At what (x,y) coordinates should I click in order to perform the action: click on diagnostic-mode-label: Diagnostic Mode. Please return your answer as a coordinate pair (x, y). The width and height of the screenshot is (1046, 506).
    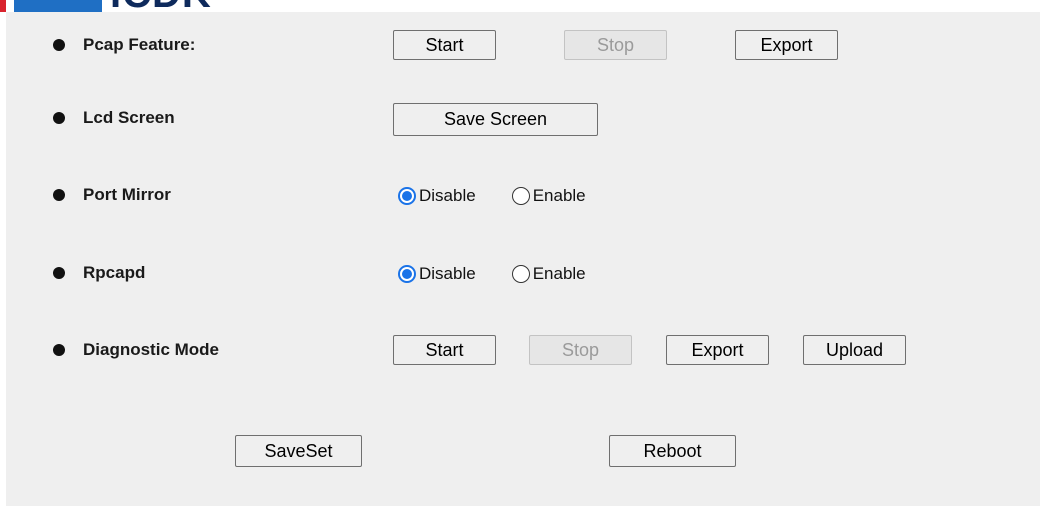
    Looking at the image, I should click on (151, 349).